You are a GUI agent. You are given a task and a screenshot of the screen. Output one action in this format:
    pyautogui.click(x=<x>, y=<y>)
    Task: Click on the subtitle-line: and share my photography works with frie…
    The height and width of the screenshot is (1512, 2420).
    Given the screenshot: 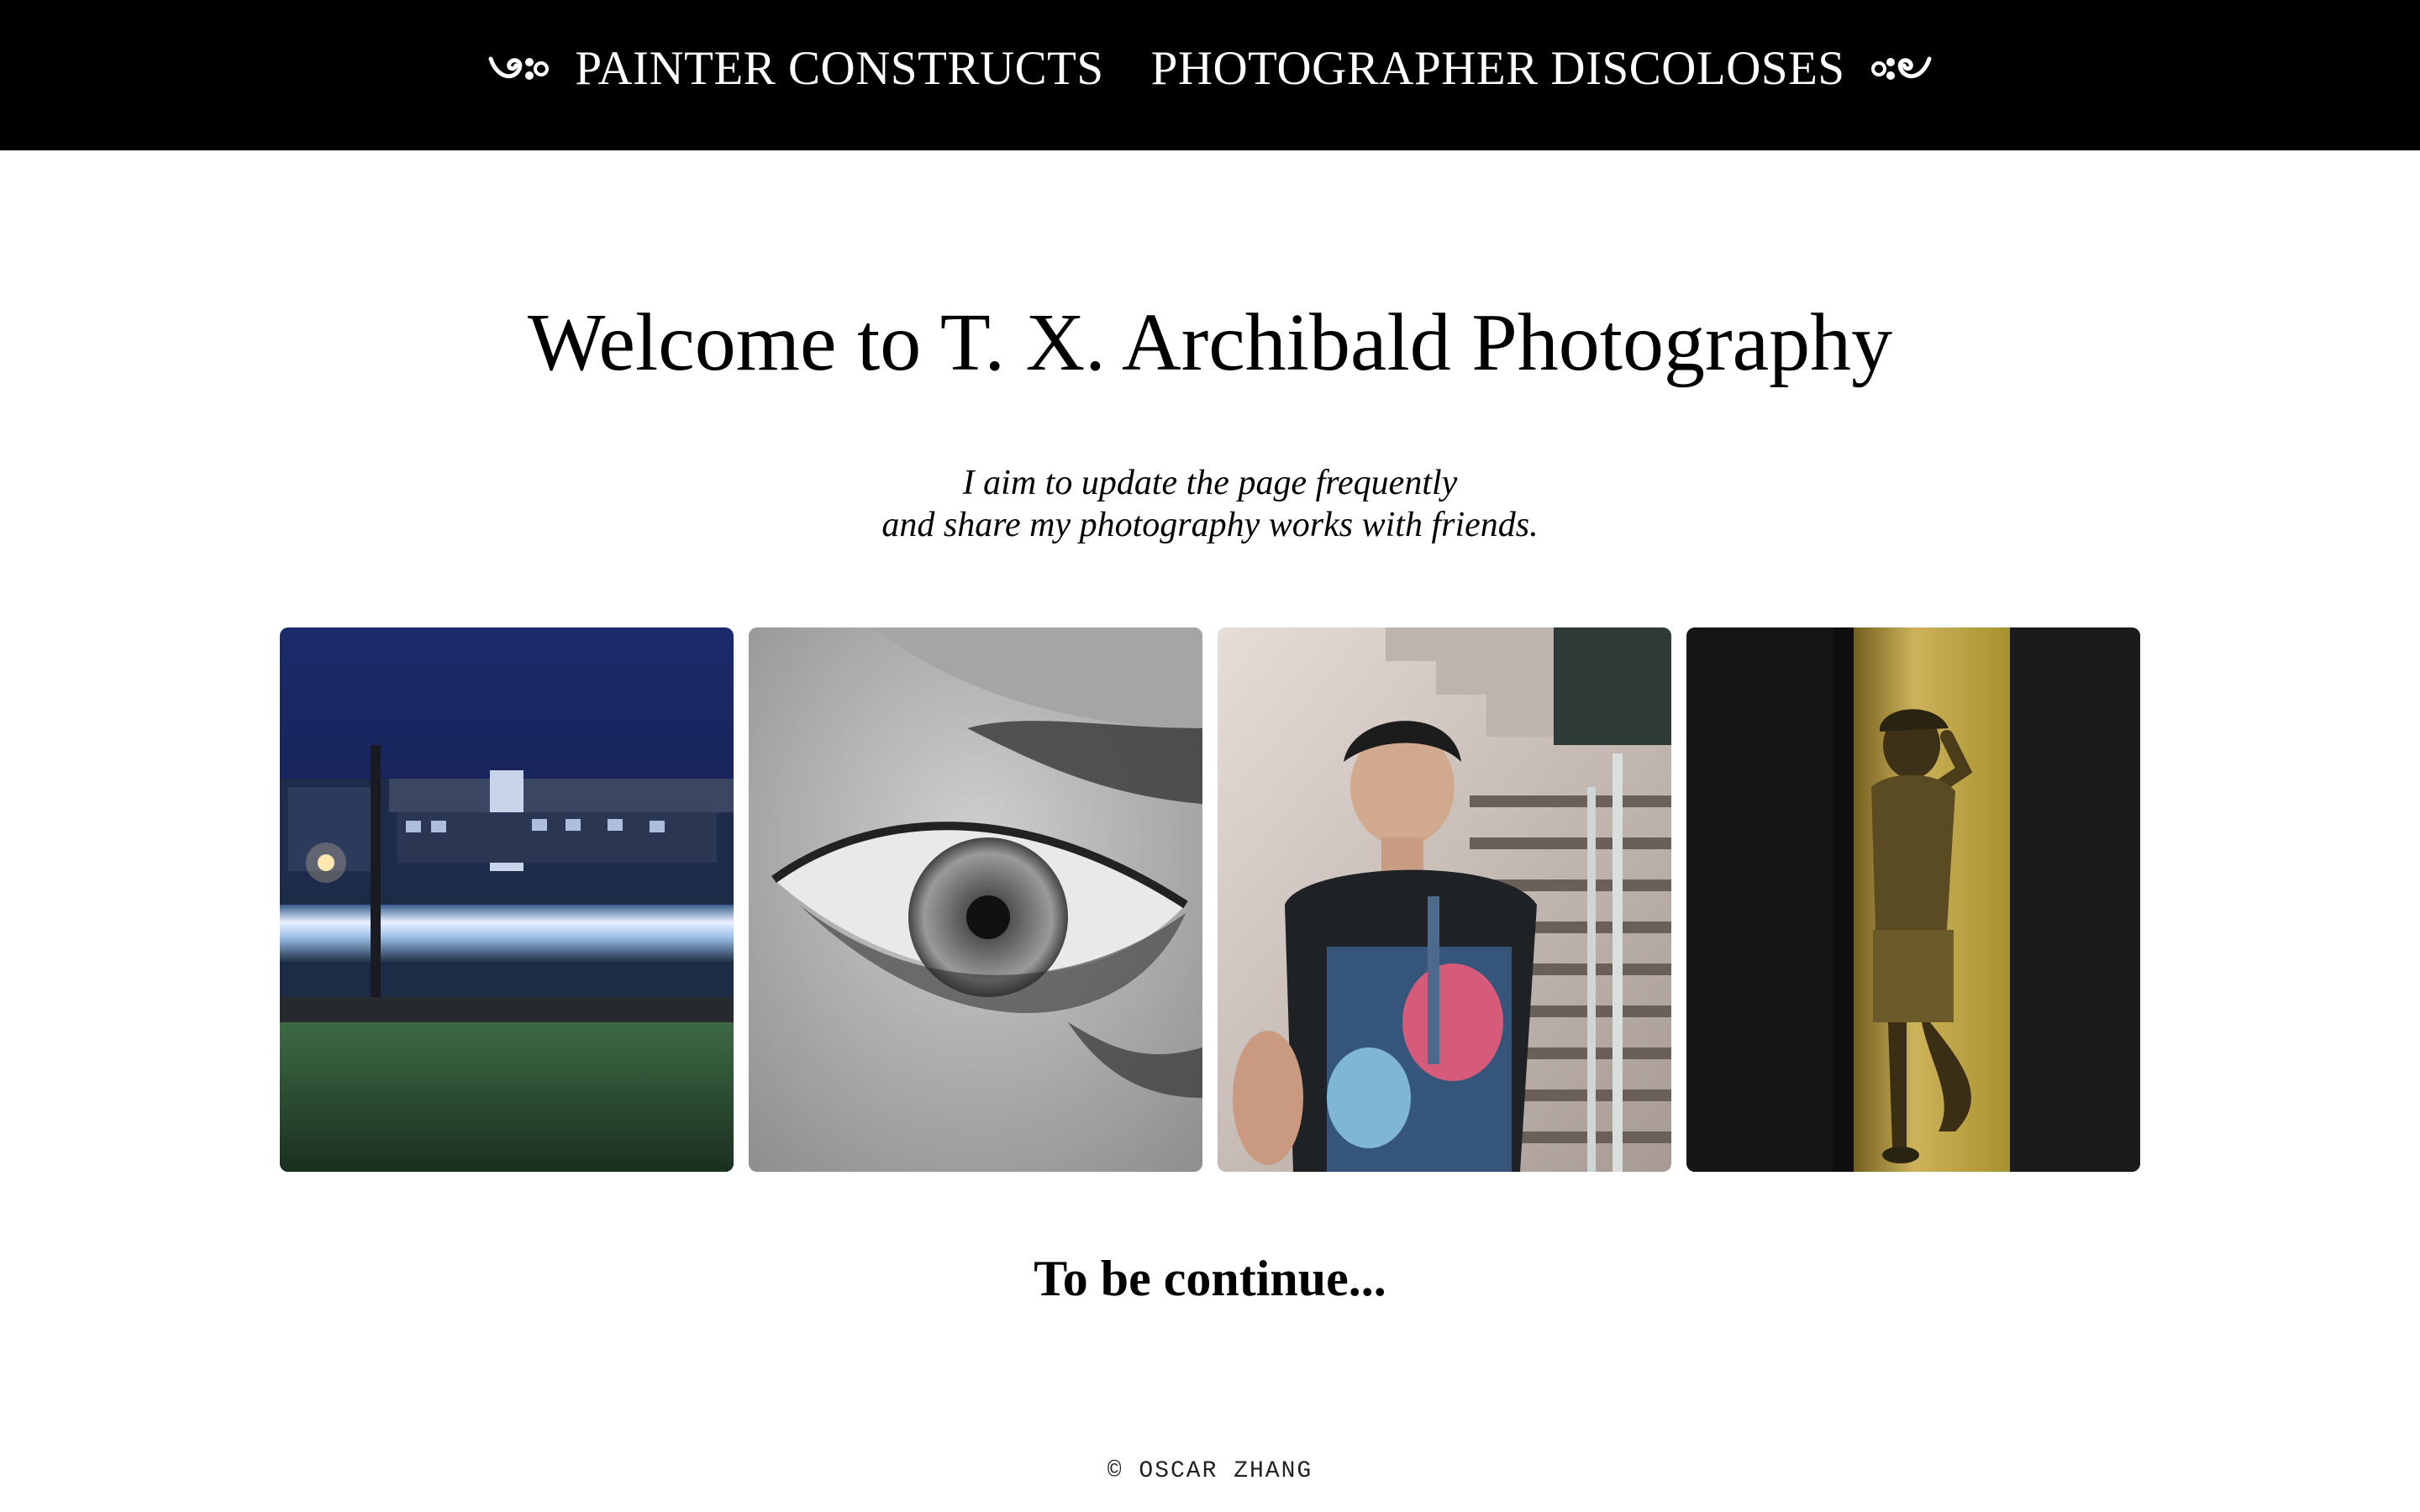 What is the action you would take?
    pyautogui.click(x=1210, y=525)
    